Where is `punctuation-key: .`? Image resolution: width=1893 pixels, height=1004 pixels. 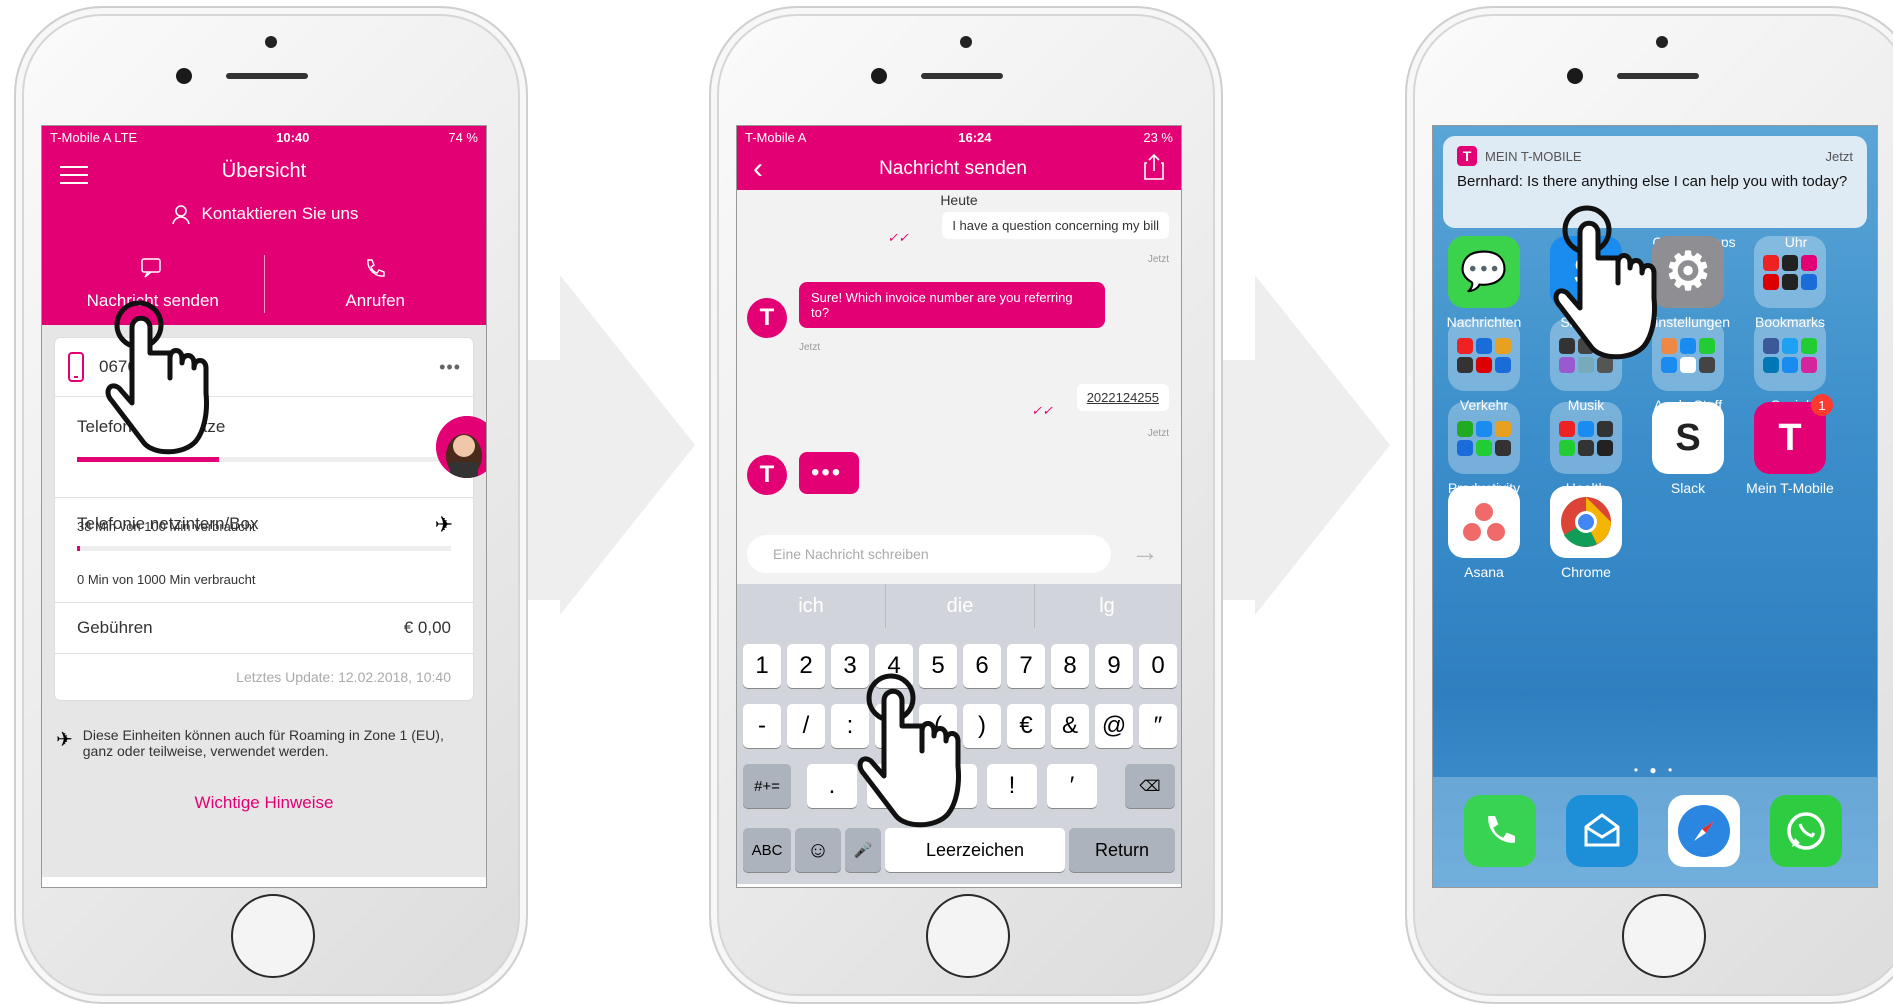 punctuation-key: . is located at coordinates (832, 786).